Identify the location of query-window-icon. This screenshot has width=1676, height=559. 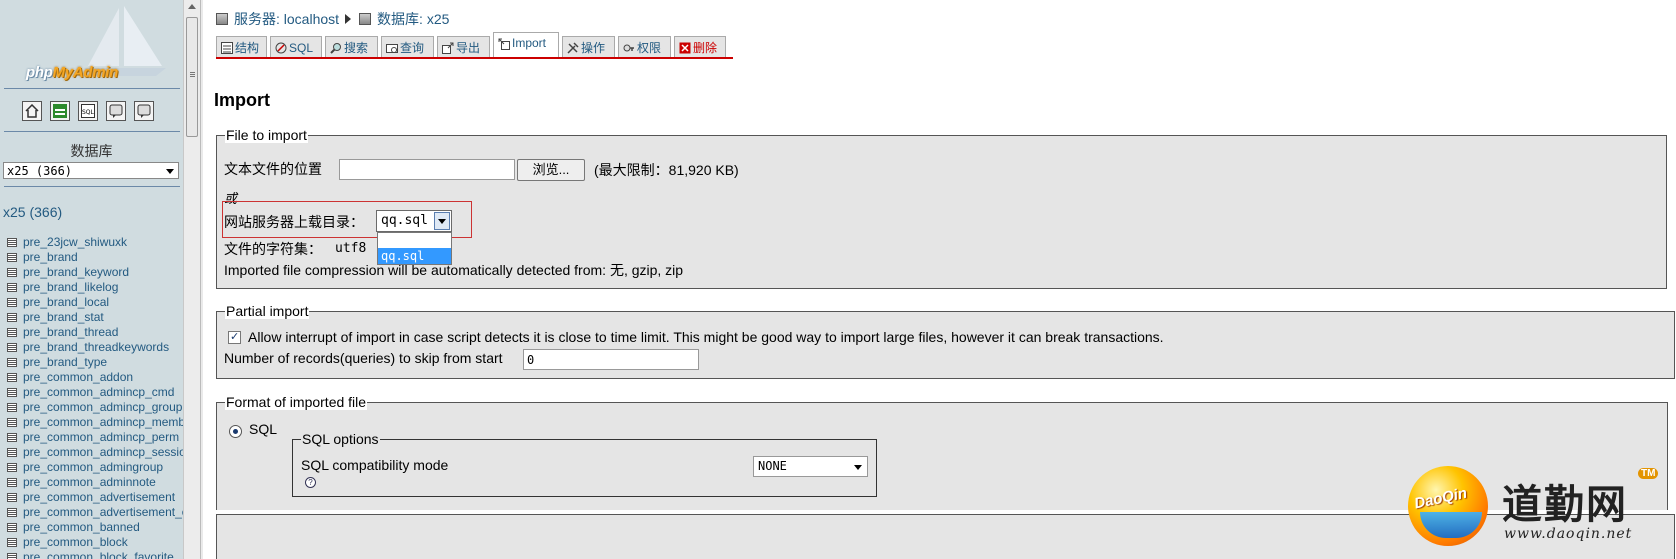
(60, 111).